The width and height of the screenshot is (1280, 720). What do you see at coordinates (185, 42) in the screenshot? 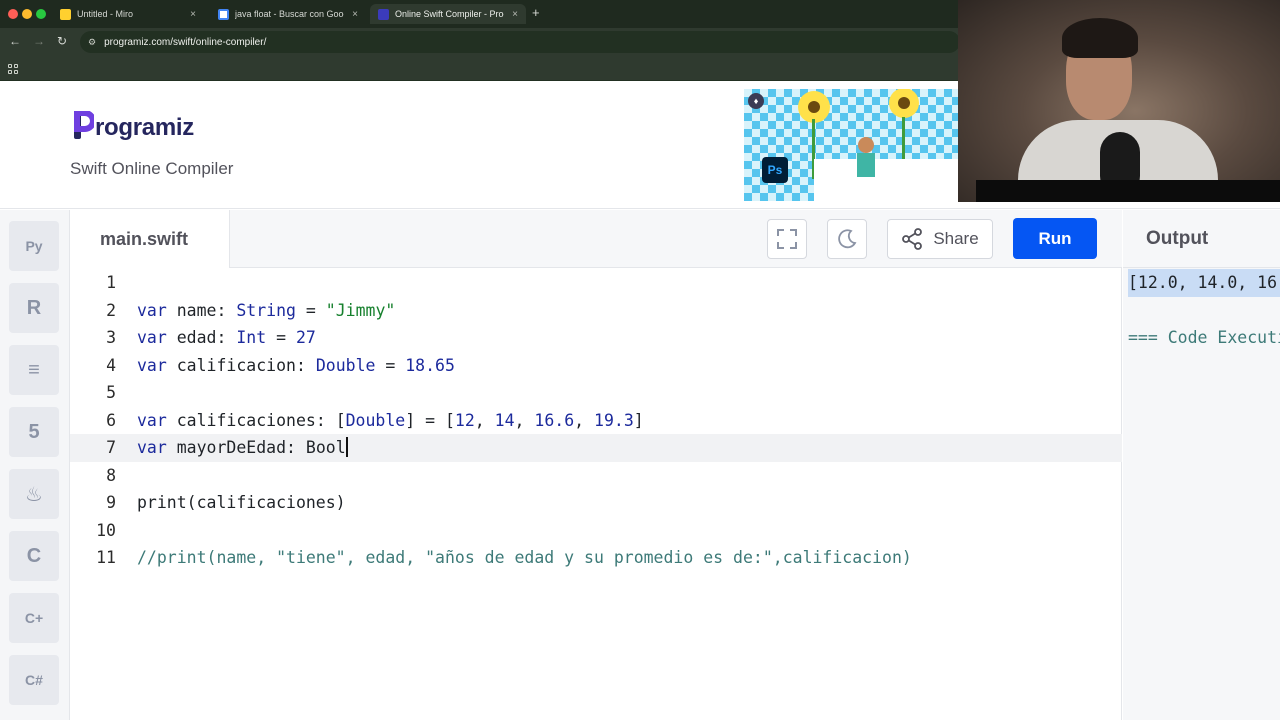
I see `address-url: programiz.com/swift/online-compiler/` at bounding box center [185, 42].